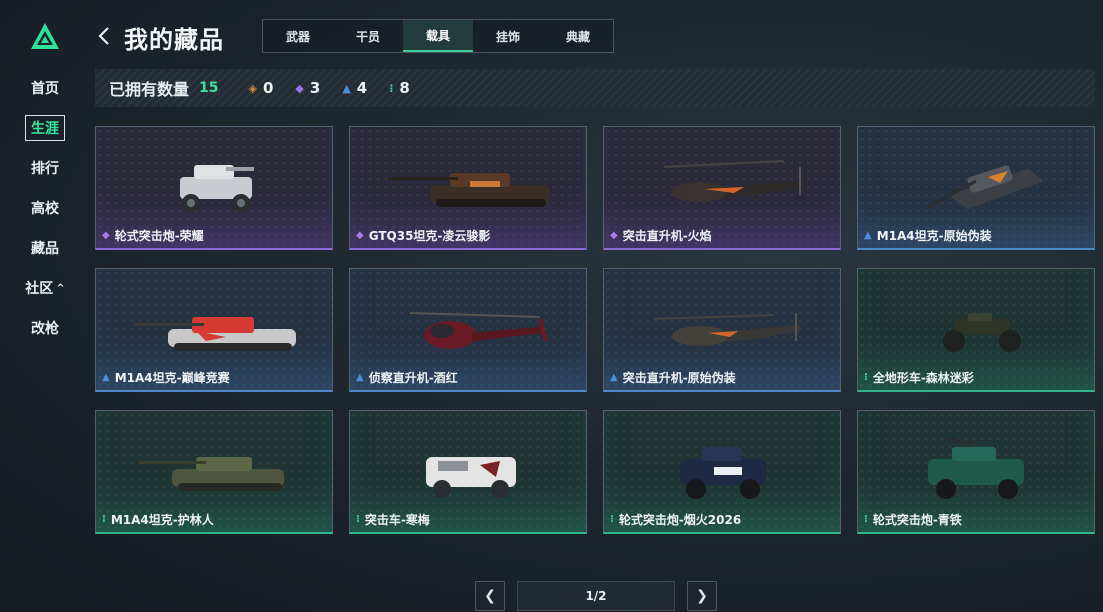 Image resolution: width=1103 pixels, height=612 pixels. Describe the element at coordinates (596, 596) in the screenshot. I see `page-indicator: 1/2` at that location.